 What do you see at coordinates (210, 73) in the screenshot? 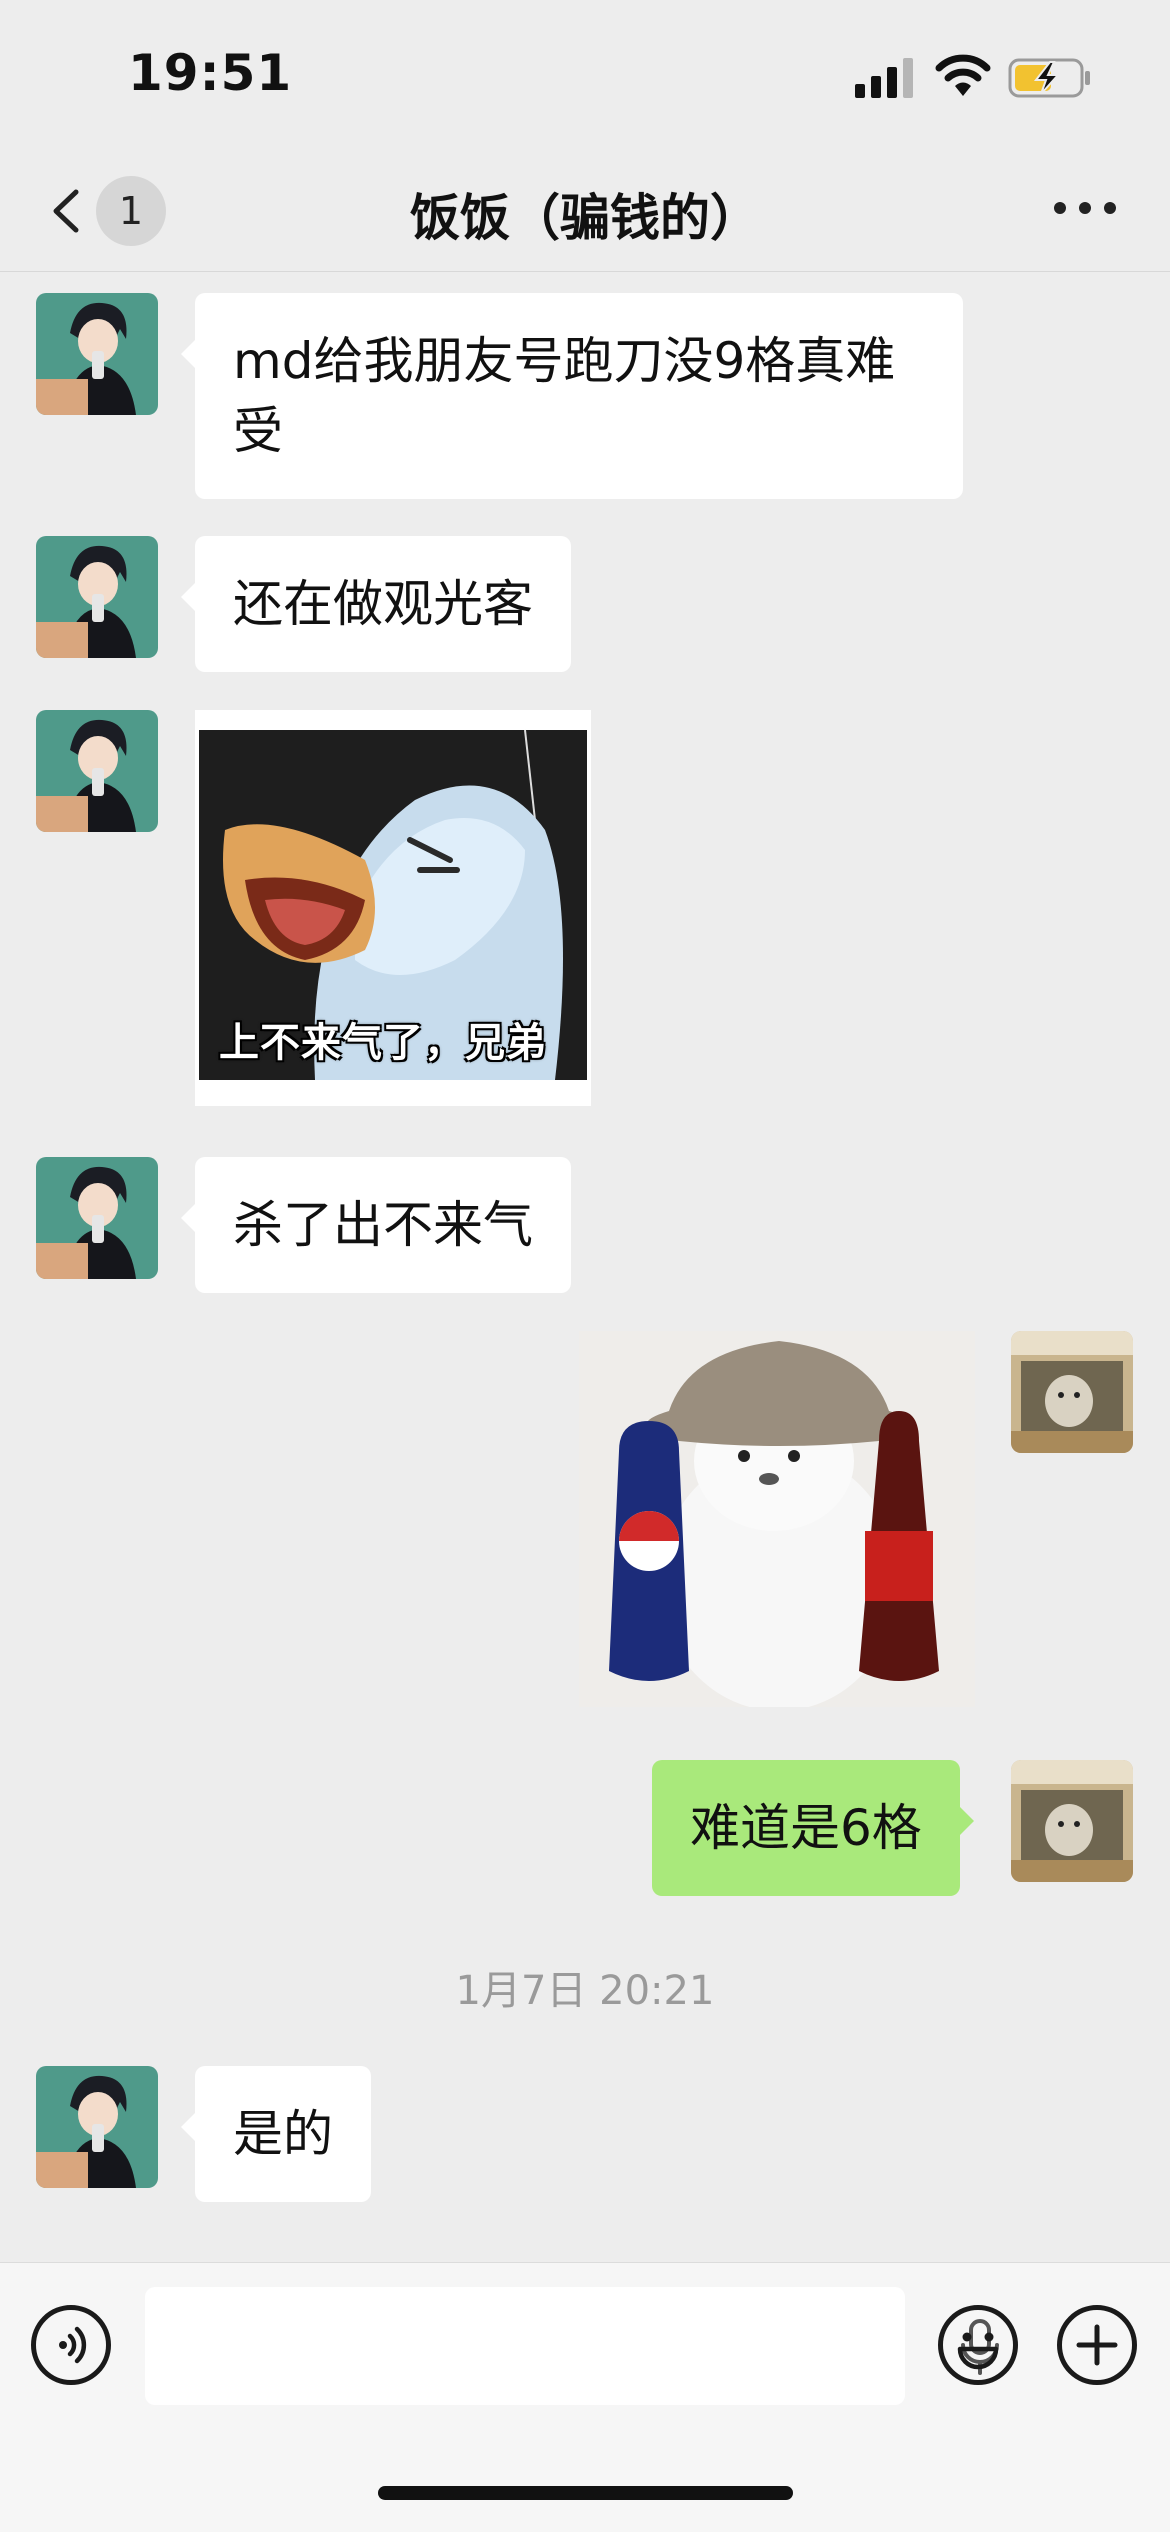
I see `status-time: 19:51` at bounding box center [210, 73].